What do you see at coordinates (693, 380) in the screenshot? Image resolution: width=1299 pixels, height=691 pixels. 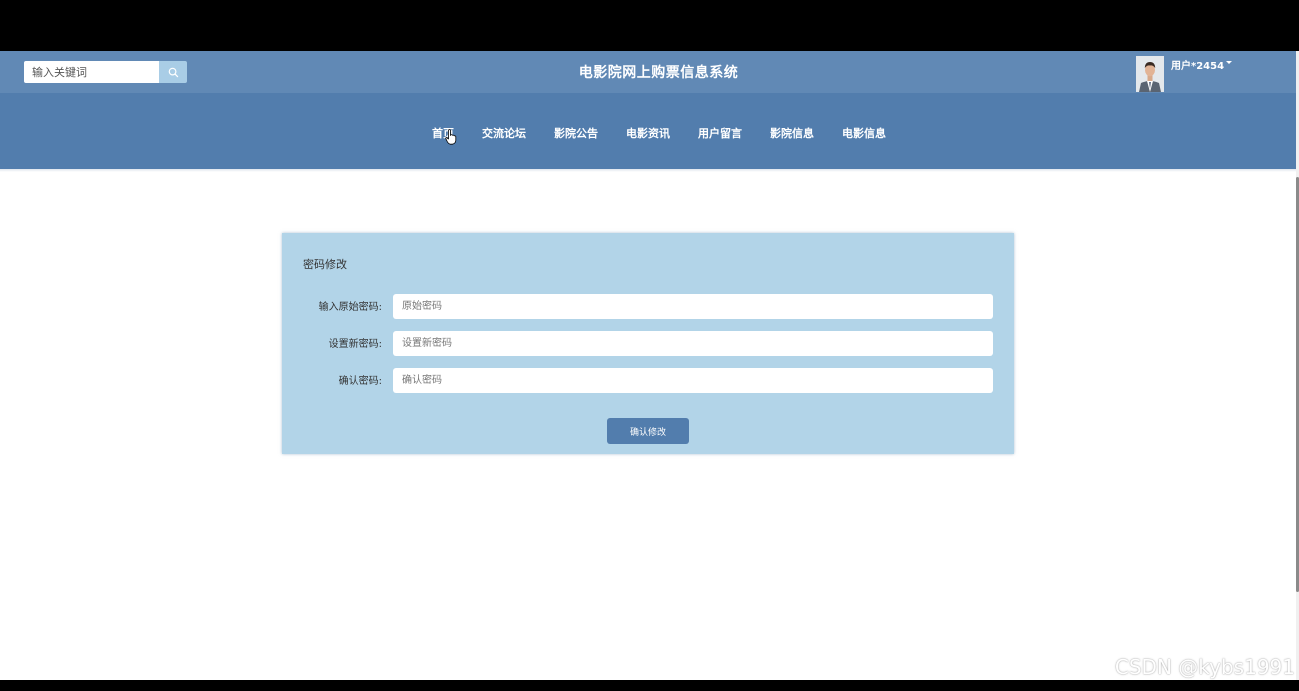 I see `confirm-password-field` at bounding box center [693, 380].